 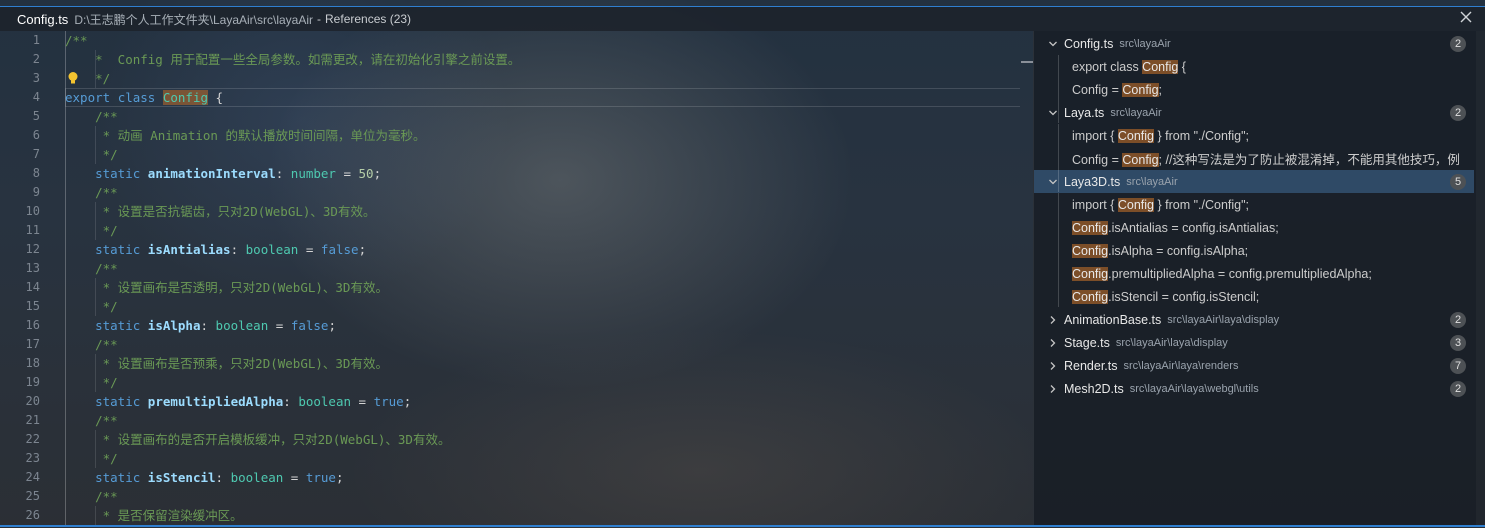 What do you see at coordinates (189, 249) in the screenshot?
I see `property: isAntialias` at bounding box center [189, 249].